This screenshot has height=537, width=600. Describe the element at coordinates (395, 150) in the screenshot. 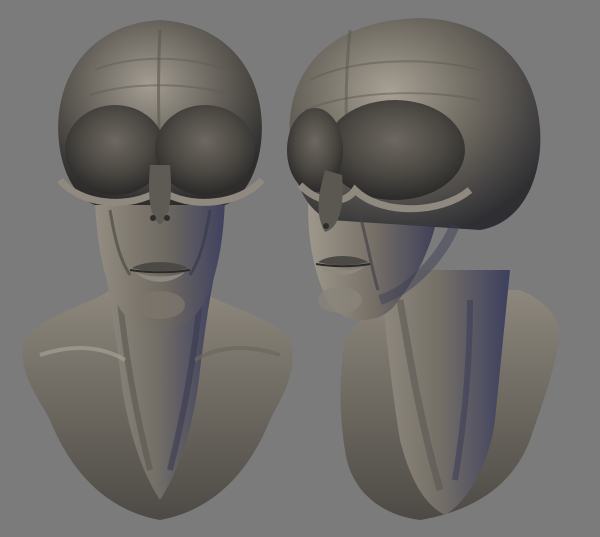

I see `side-near-eye-lobe` at that location.